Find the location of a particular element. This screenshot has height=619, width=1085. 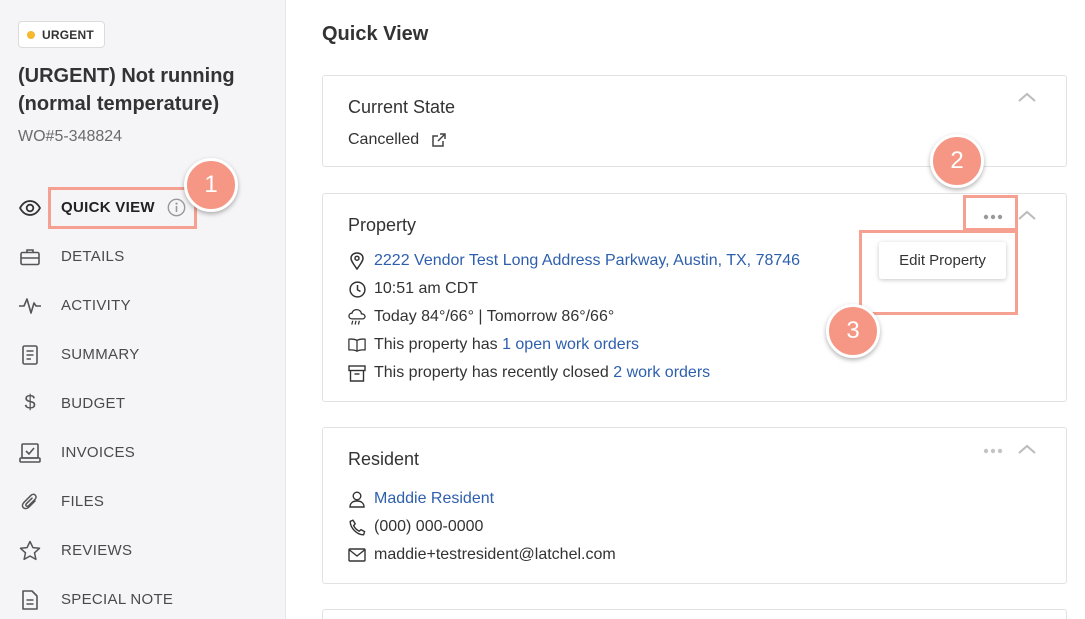

resident-name-row: Maddie Resident is located at coordinates (421, 499).